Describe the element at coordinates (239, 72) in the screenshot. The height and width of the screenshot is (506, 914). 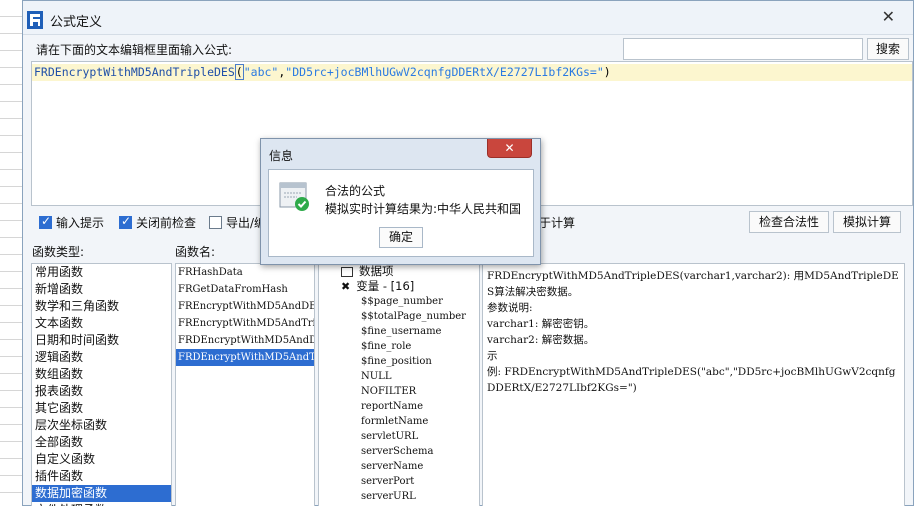
I see `formula-open-paren: (` at that location.